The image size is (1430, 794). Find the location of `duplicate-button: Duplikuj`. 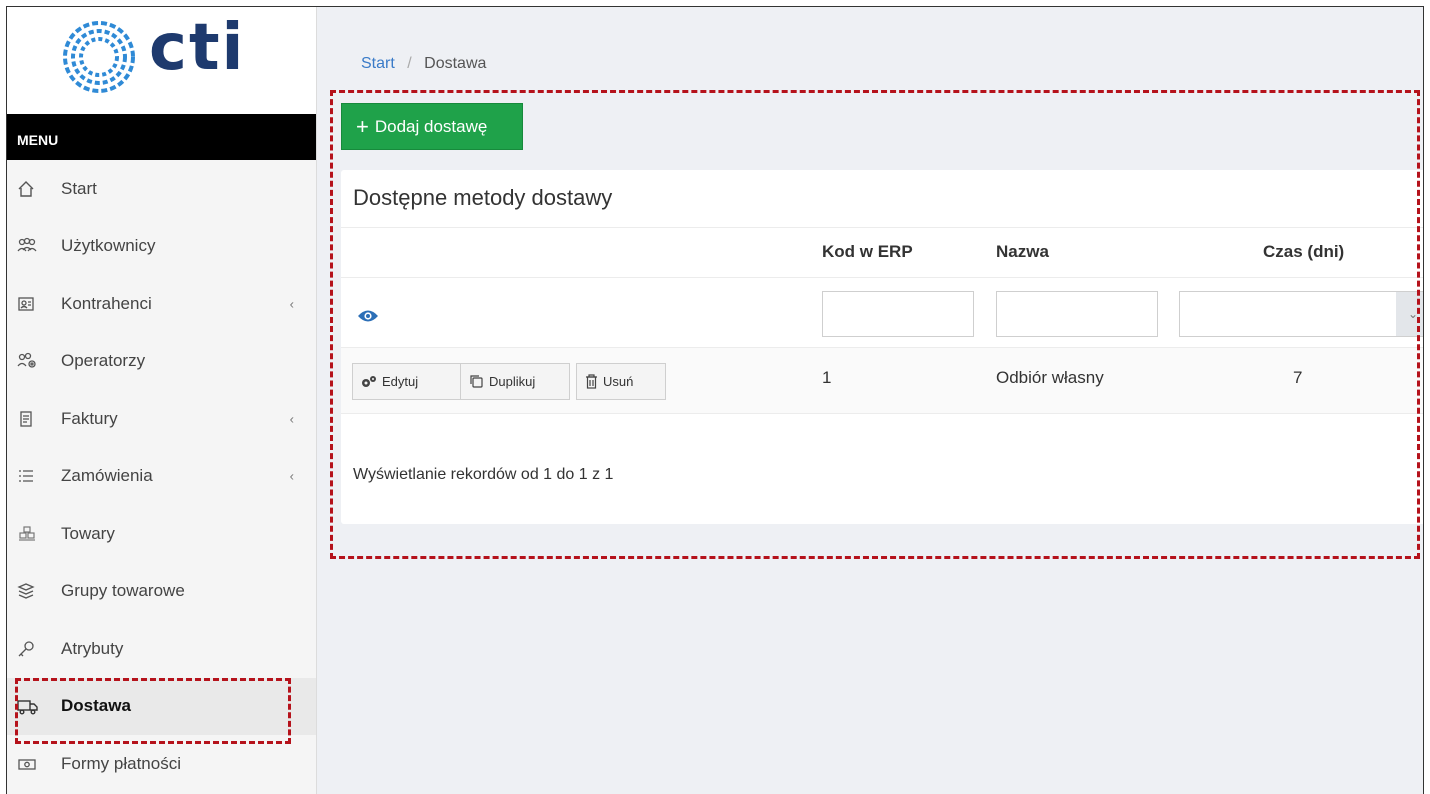

duplicate-button: Duplikuj is located at coordinates (515, 381).